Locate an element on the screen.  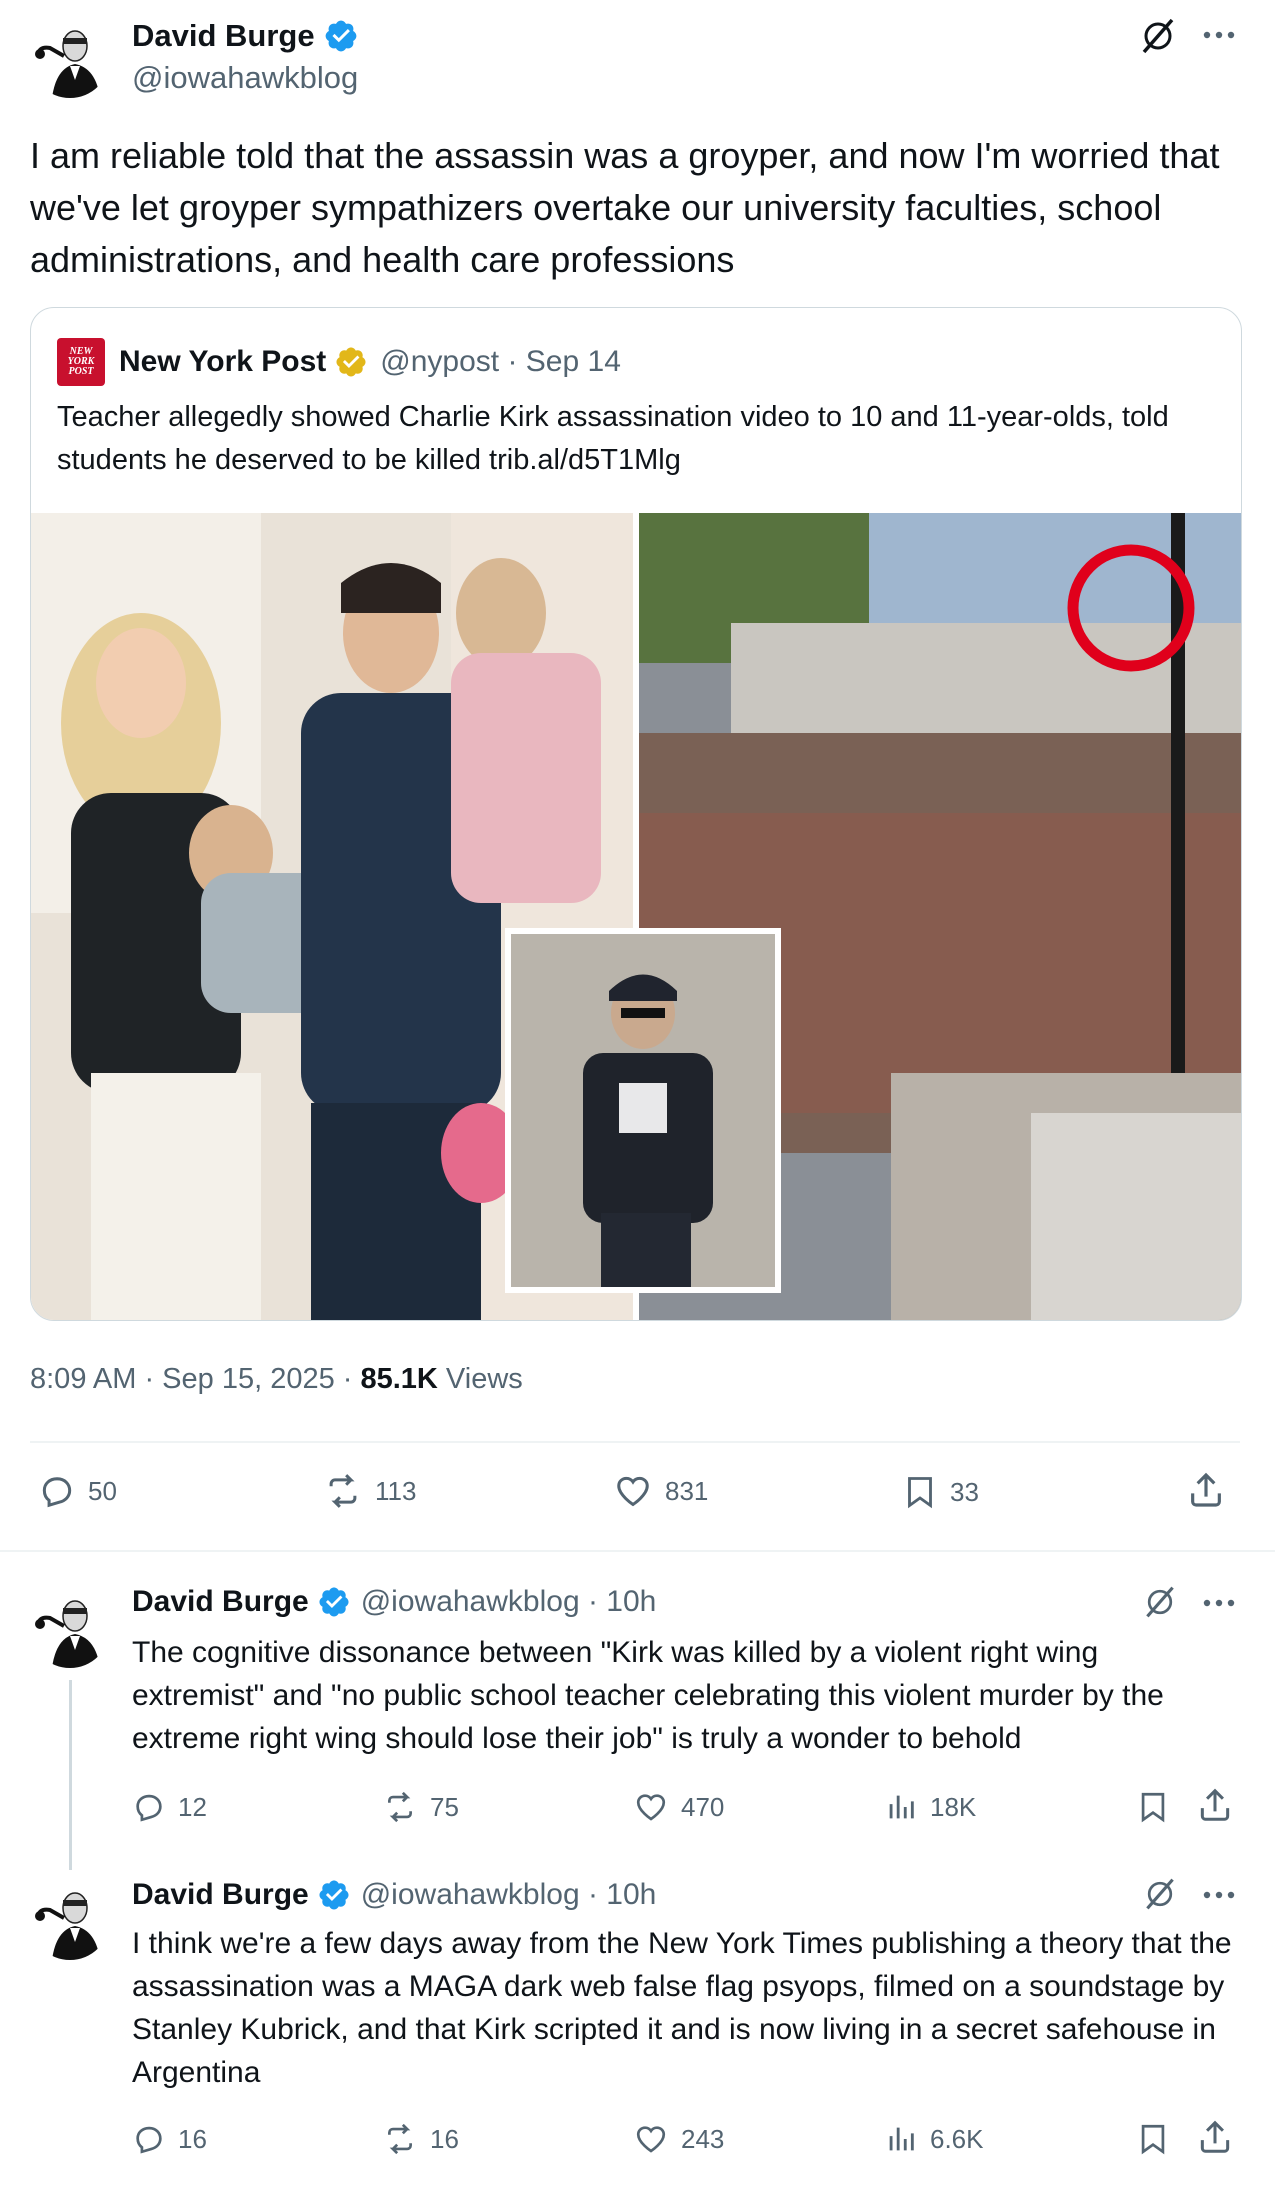
reply-button: 16 is located at coordinates (169, 2139).